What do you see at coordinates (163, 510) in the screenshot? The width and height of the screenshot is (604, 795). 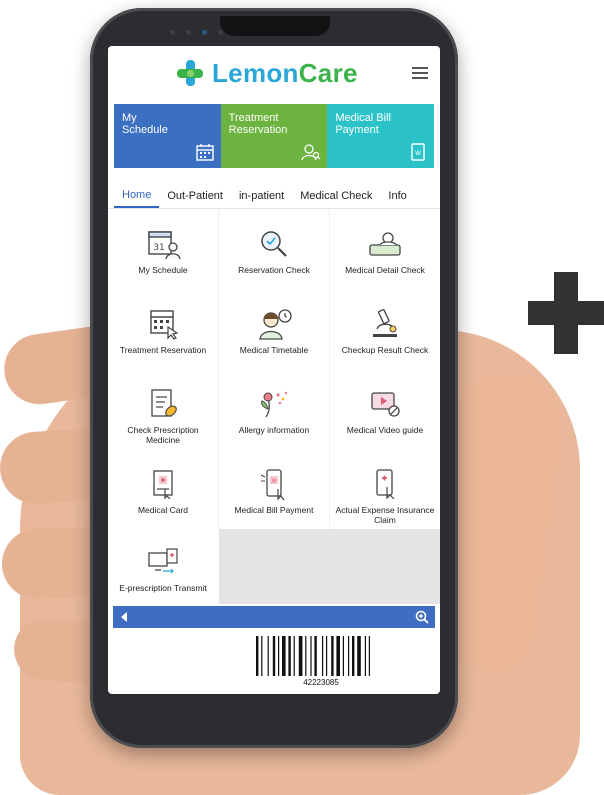 I see `menu-label: Medical Card` at bounding box center [163, 510].